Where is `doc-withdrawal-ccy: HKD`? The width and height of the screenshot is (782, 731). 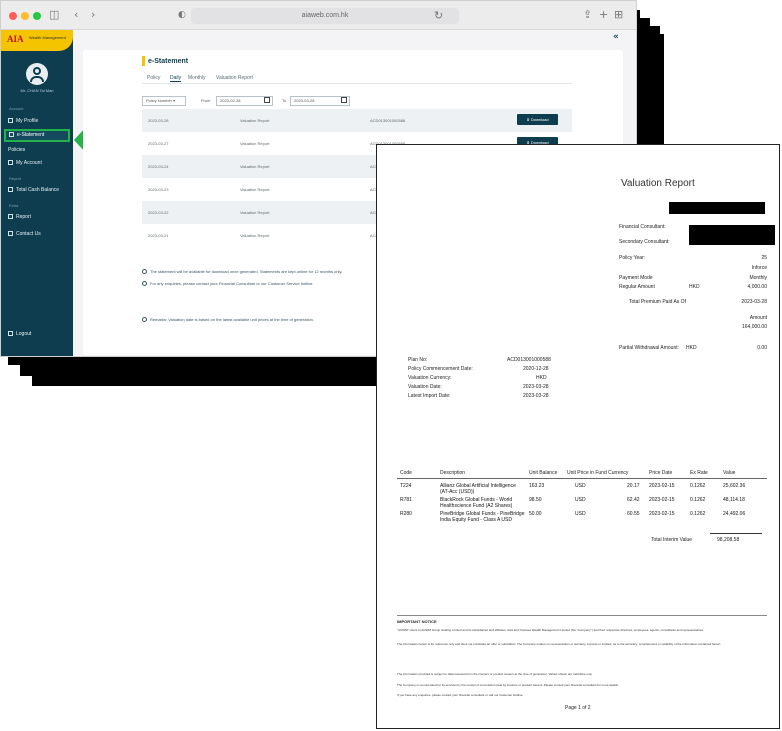 doc-withdrawal-ccy: HKD is located at coordinates (691, 348).